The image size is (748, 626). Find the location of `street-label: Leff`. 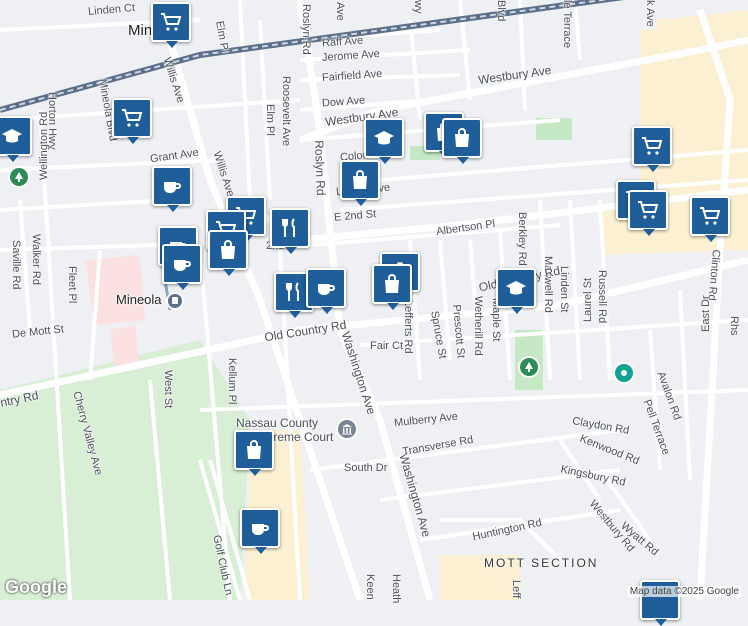

street-label: Leff is located at coordinates (516, 589).